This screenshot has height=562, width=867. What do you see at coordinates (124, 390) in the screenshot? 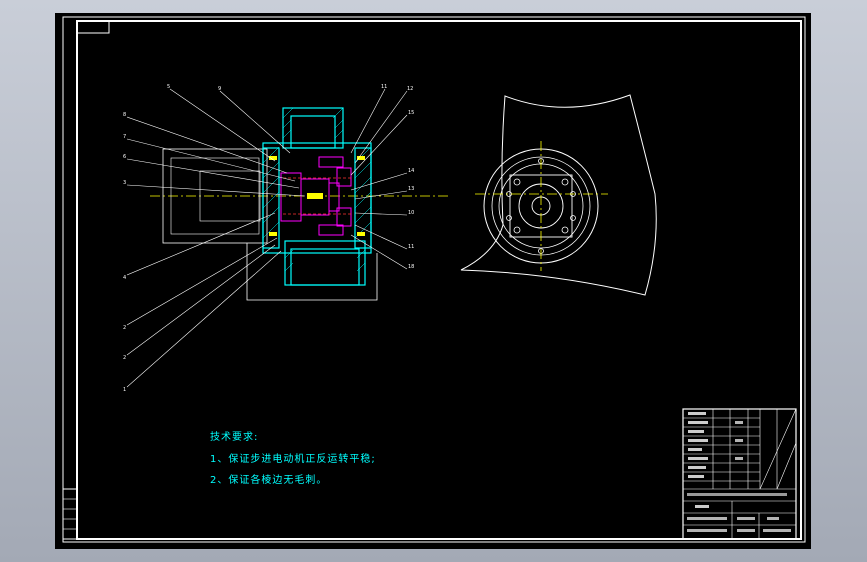
I see `callout-label: 1` at bounding box center [124, 390].